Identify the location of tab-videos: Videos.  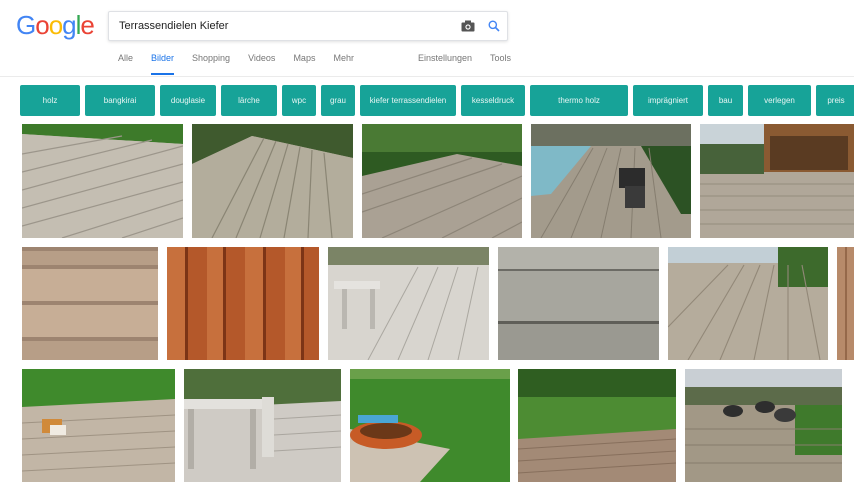
(261, 64).